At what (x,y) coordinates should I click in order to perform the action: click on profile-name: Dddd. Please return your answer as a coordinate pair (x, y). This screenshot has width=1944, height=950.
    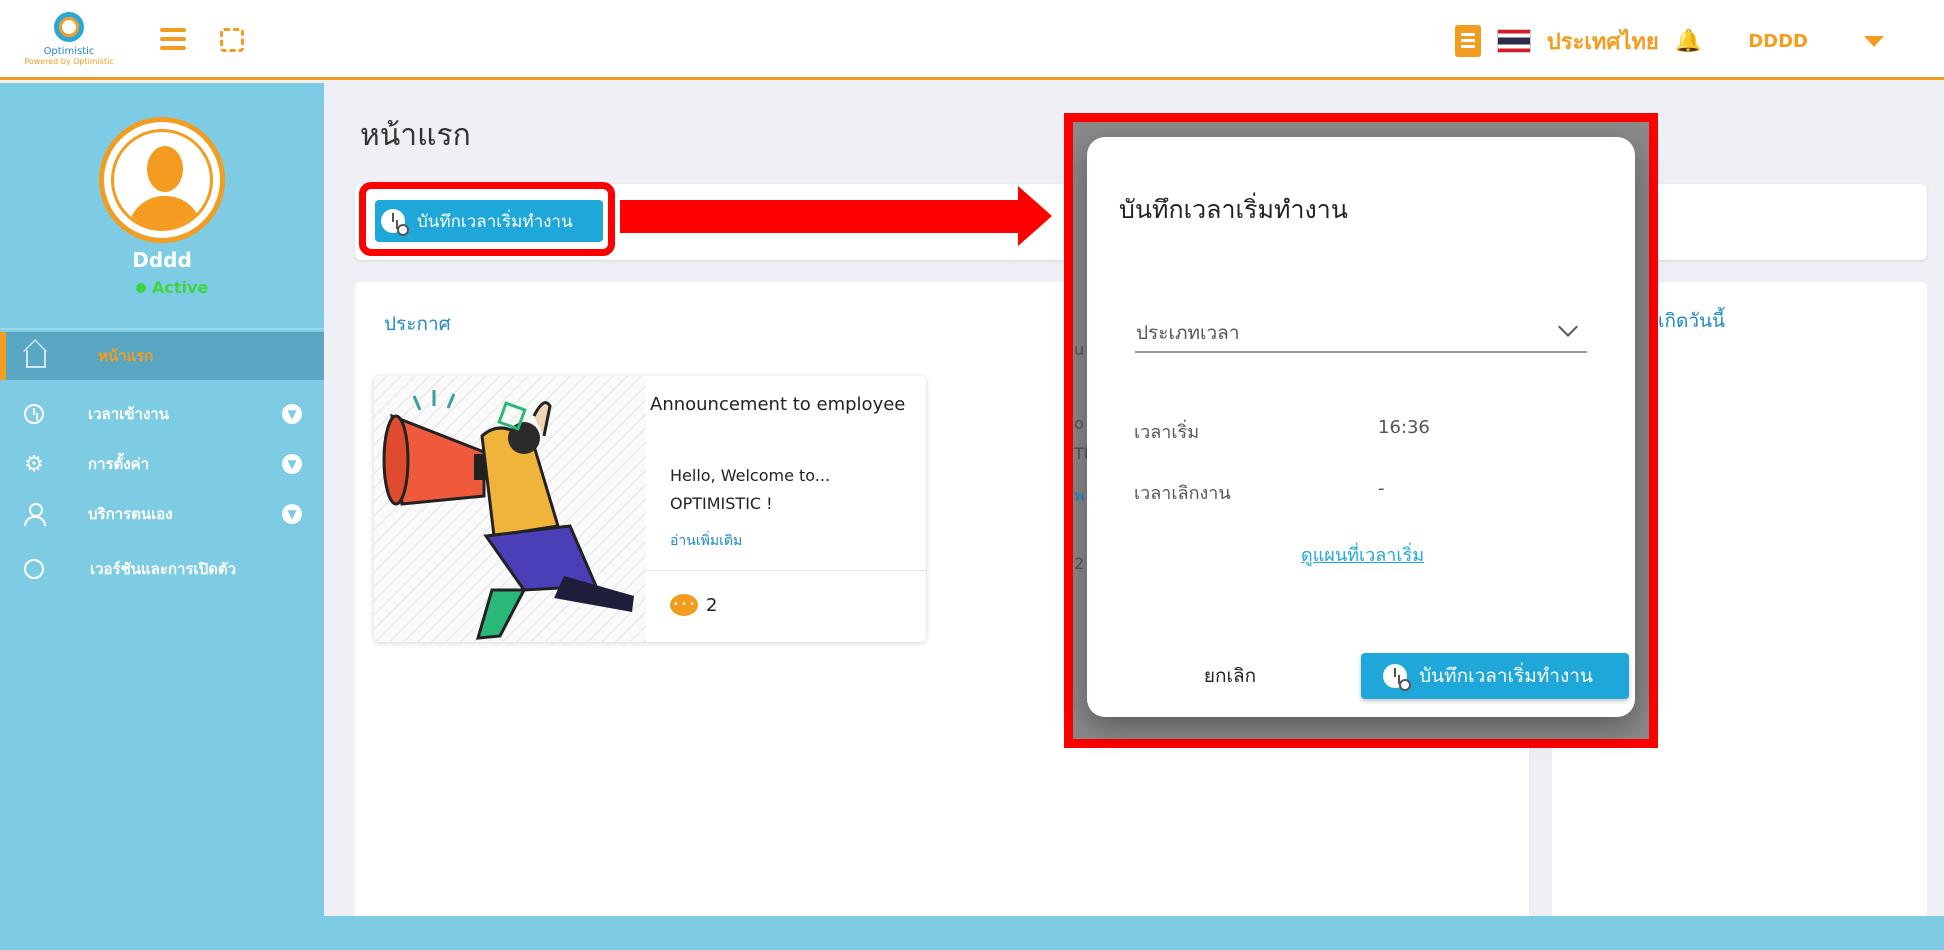
    Looking at the image, I should click on (162, 260).